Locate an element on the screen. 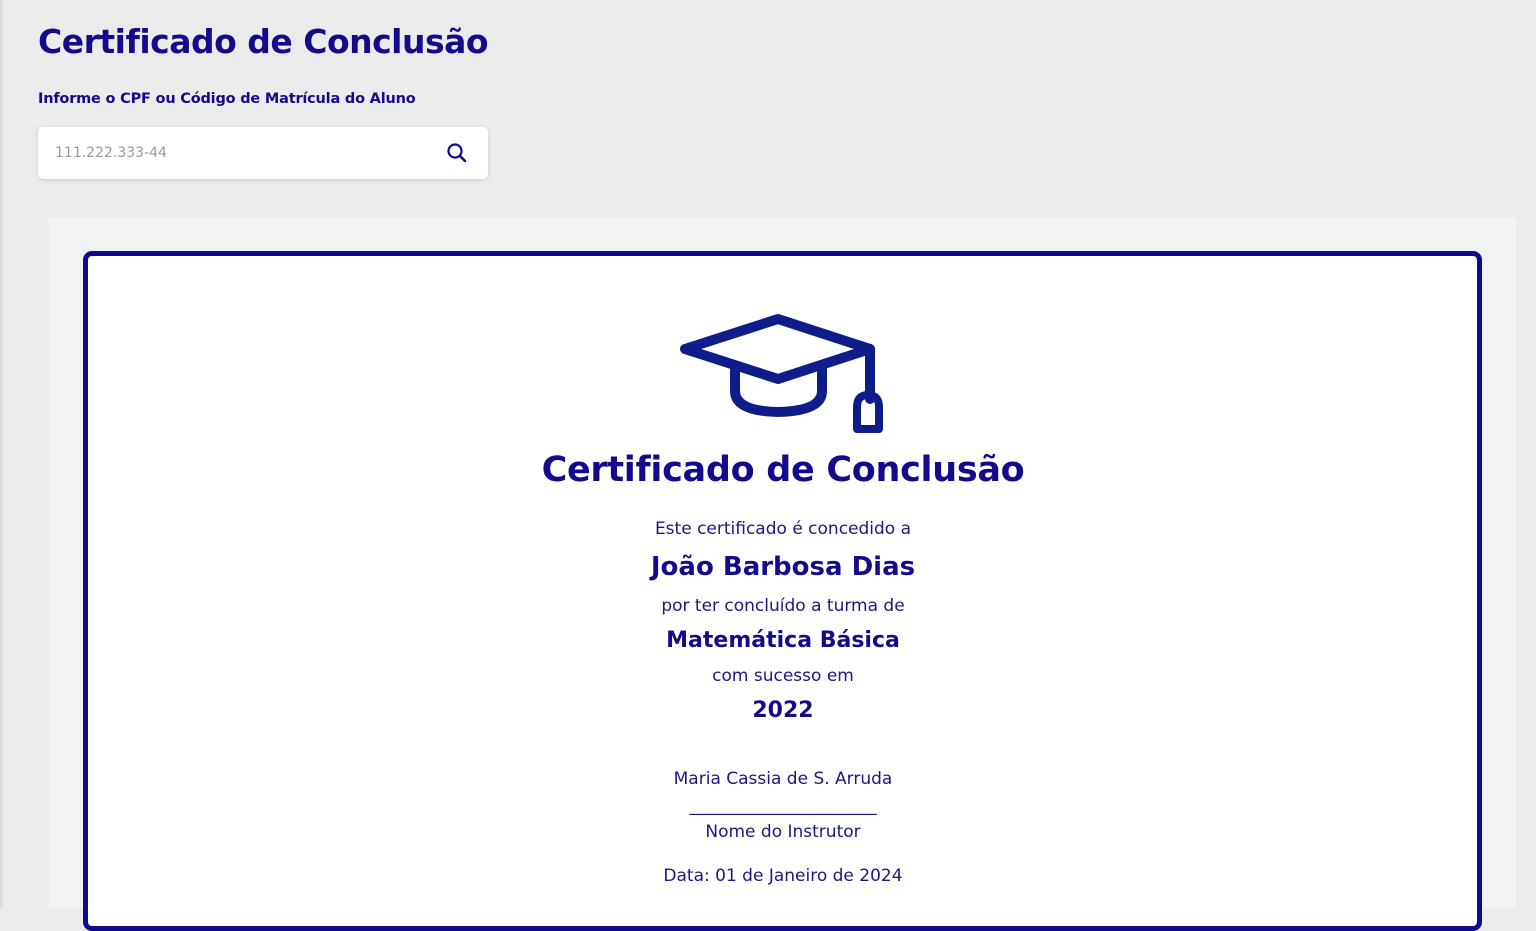 The image size is (1536, 931). search-icon is located at coordinates (457, 153).